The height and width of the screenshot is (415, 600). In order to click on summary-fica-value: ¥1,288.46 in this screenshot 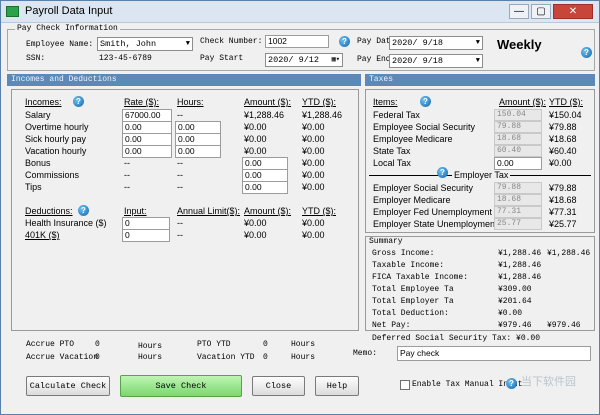, I will do `click(520, 277)`.